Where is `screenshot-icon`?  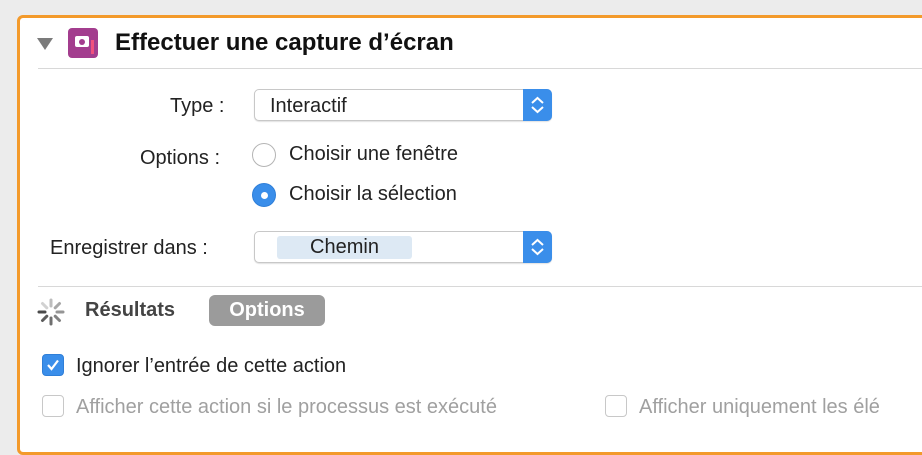 screenshot-icon is located at coordinates (83, 43).